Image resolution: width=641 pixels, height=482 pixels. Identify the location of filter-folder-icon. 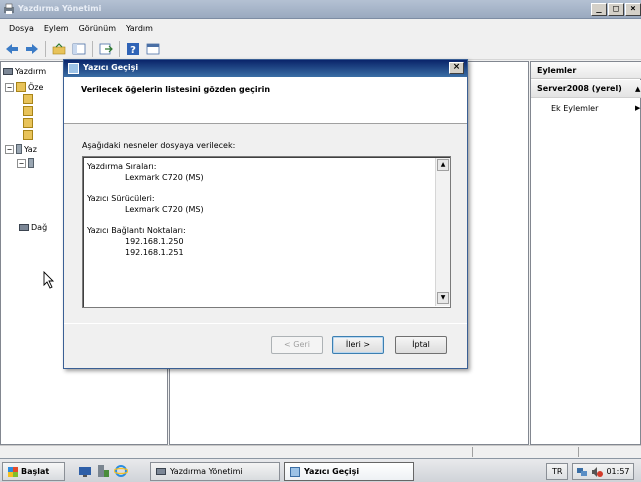
(21, 87).